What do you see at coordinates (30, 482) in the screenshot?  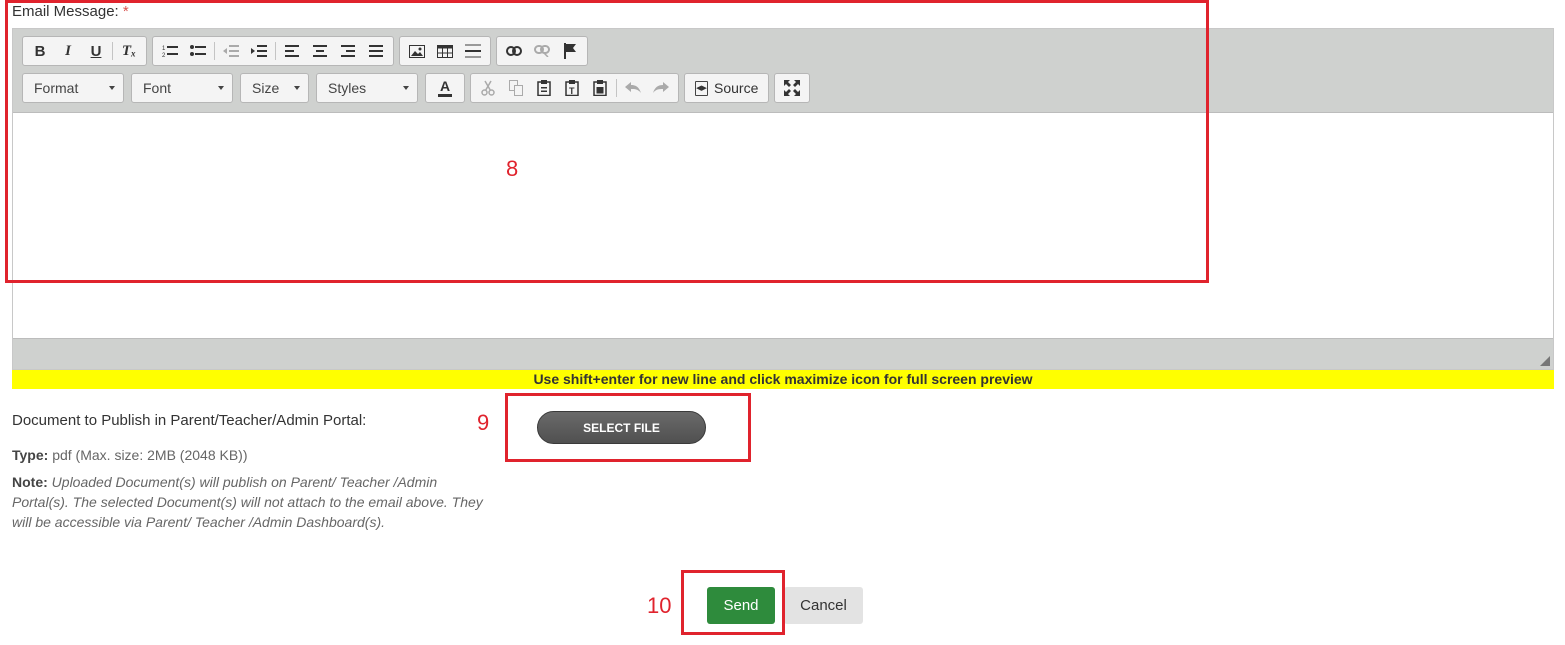 I see `upload-note-label: Note:` at bounding box center [30, 482].